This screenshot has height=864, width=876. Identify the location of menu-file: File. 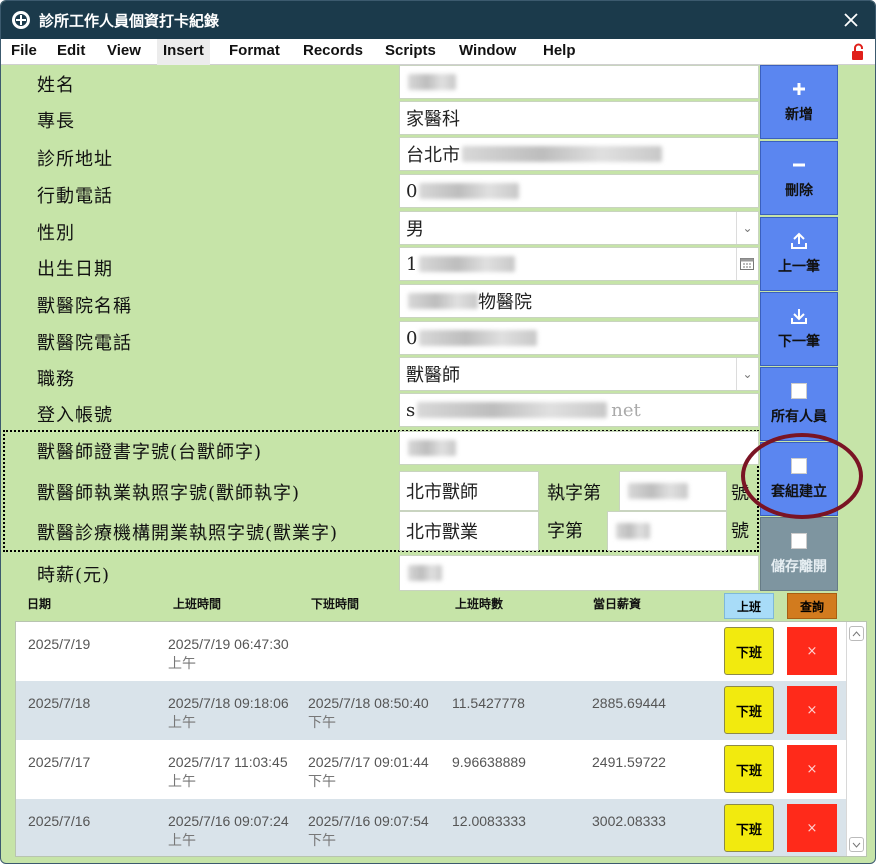
(24, 52).